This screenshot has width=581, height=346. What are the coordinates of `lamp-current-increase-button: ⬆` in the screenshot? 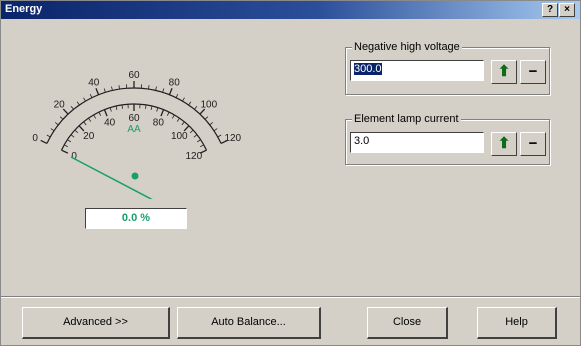 It's located at (504, 144).